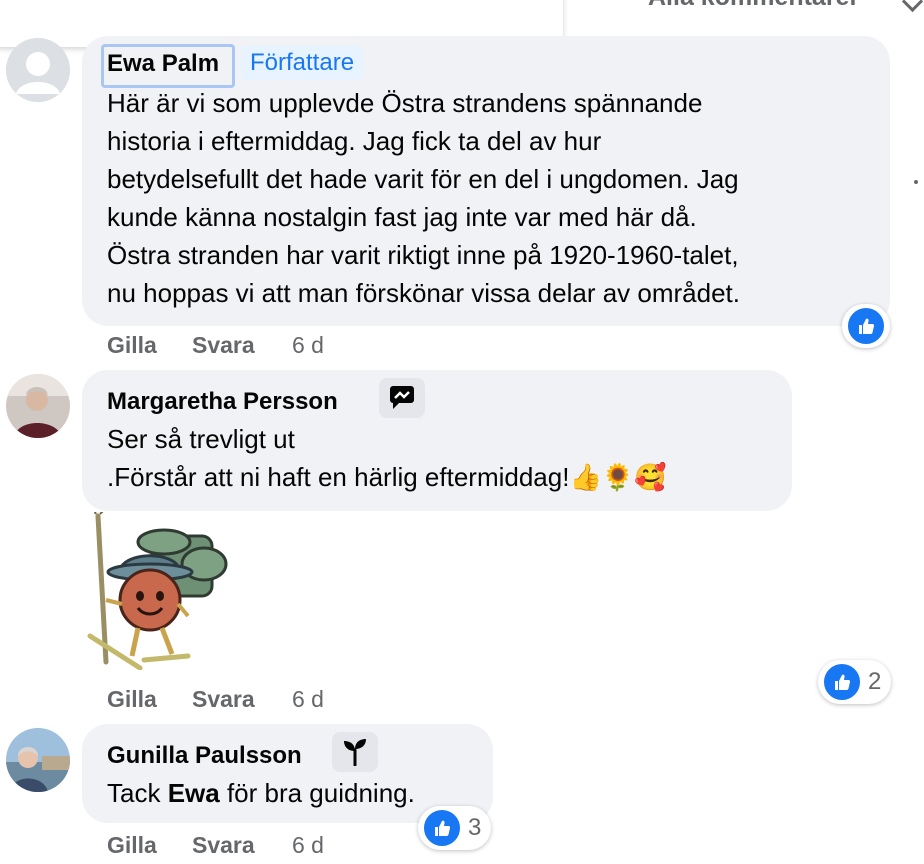  What do you see at coordinates (201, 439) in the screenshot?
I see `comment-text-line: Ser så trevligt ut` at bounding box center [201, 439].